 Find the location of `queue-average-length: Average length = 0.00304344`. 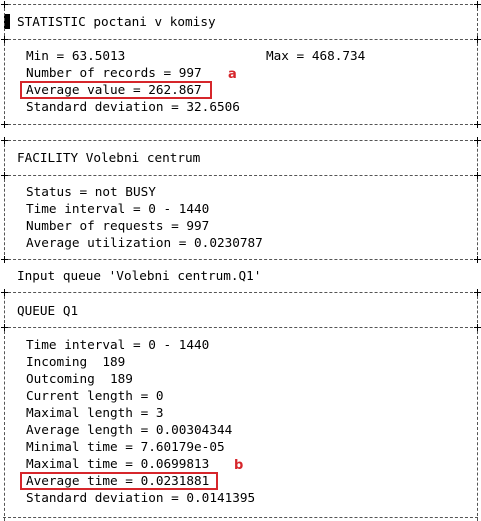

queue-average-length: Average length = 0.00304344 is located at coordinates (129, 429).